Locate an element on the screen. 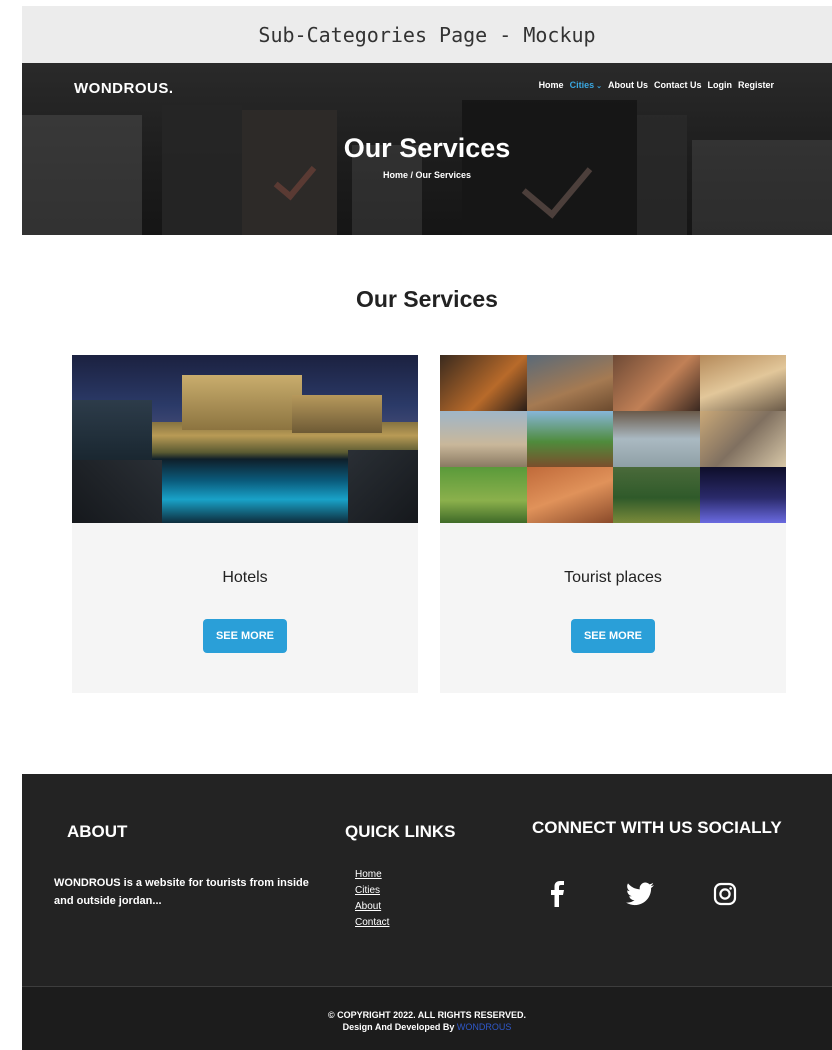 This screenshot has width=832, height=1050. footer-link-item: Contact is located at coordinates (372, 923).